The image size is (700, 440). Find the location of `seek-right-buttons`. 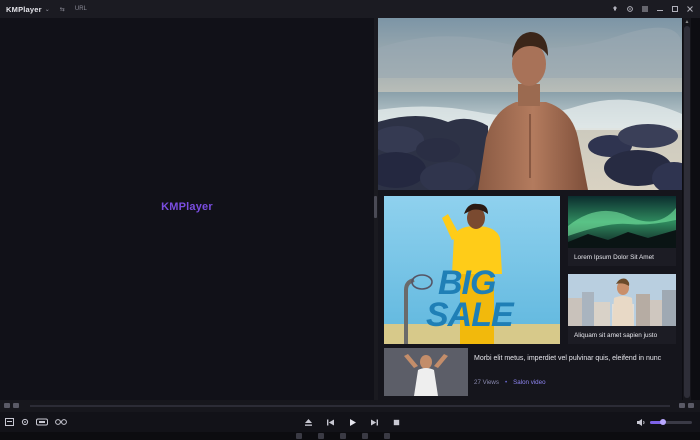

seek-right-buttons is located at coordinates (686, 405).